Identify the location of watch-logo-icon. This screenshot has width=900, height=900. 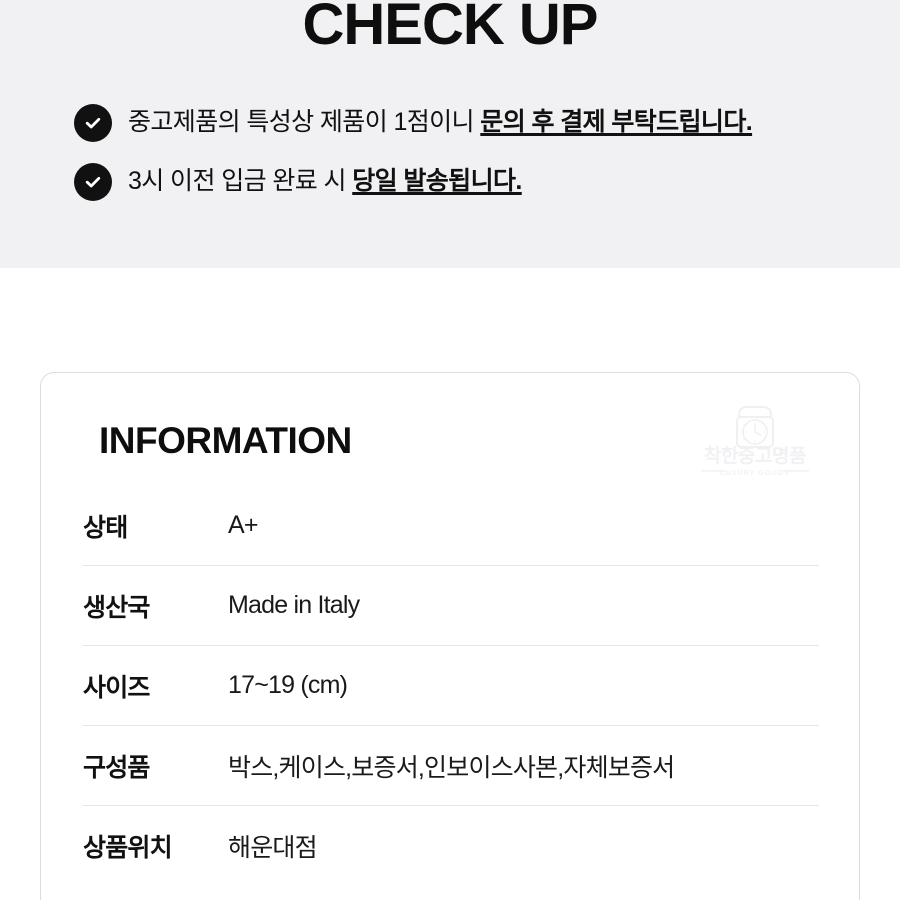
(755, 427).